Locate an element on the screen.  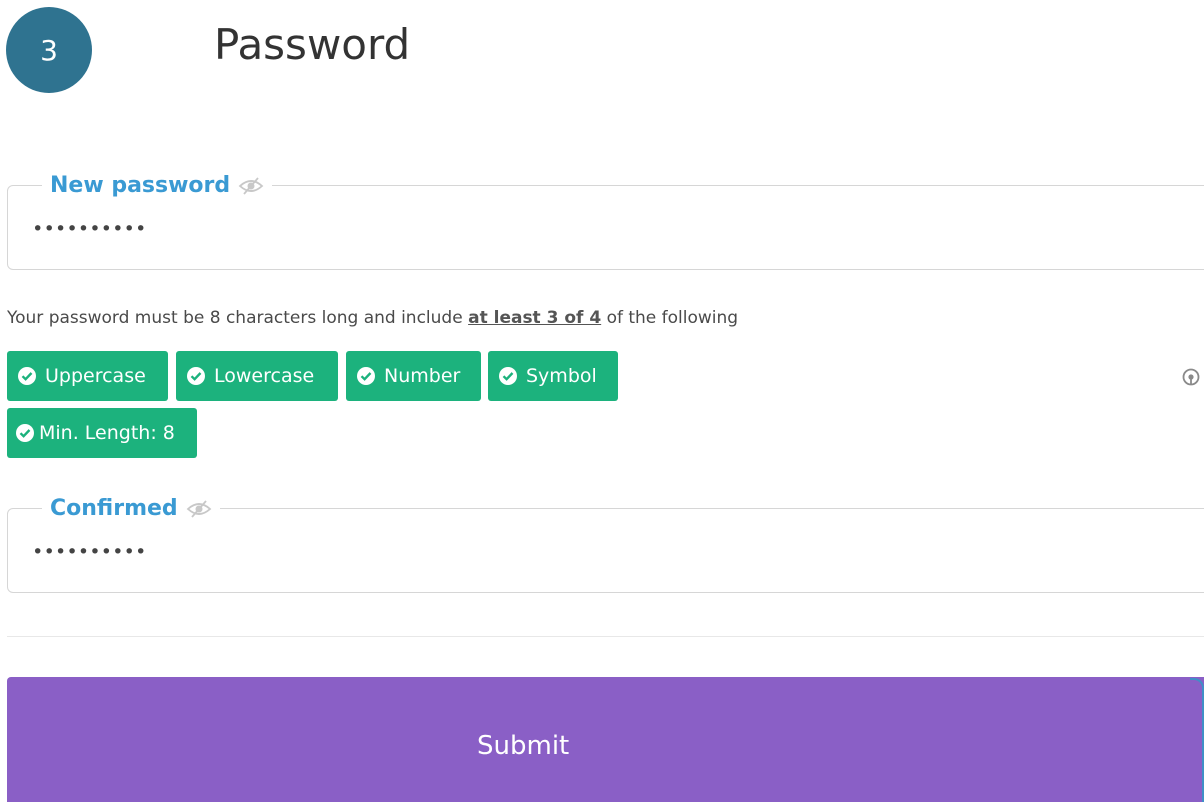
requirement-symbol: Symbol is located at coordinates (553, 376).